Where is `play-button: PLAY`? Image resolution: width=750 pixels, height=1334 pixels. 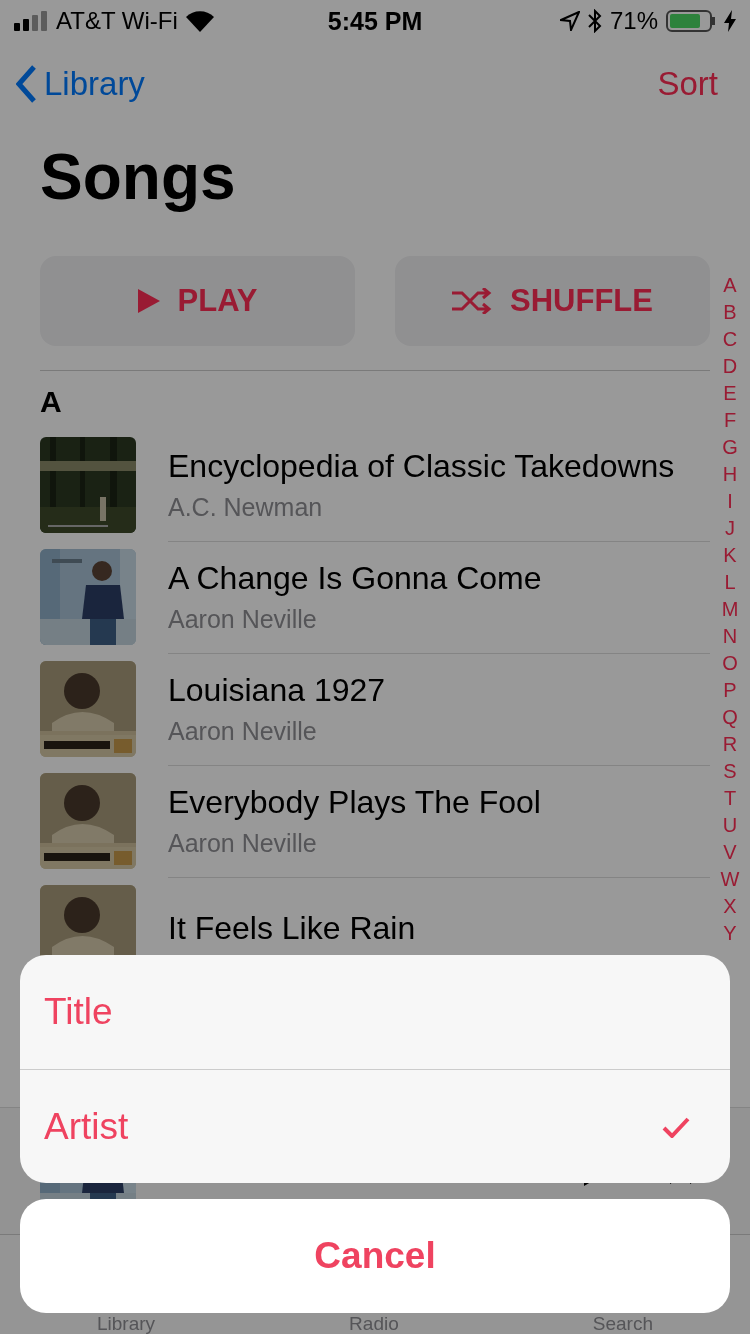 play-button: PLAY is located at coordinates (197, 301).